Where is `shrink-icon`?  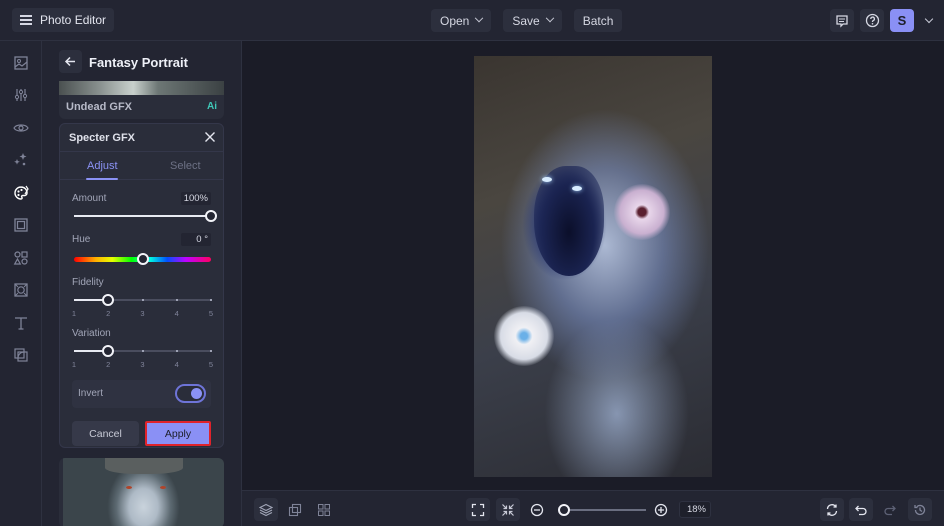 shrink-icon is located at coordinates (508, 509).